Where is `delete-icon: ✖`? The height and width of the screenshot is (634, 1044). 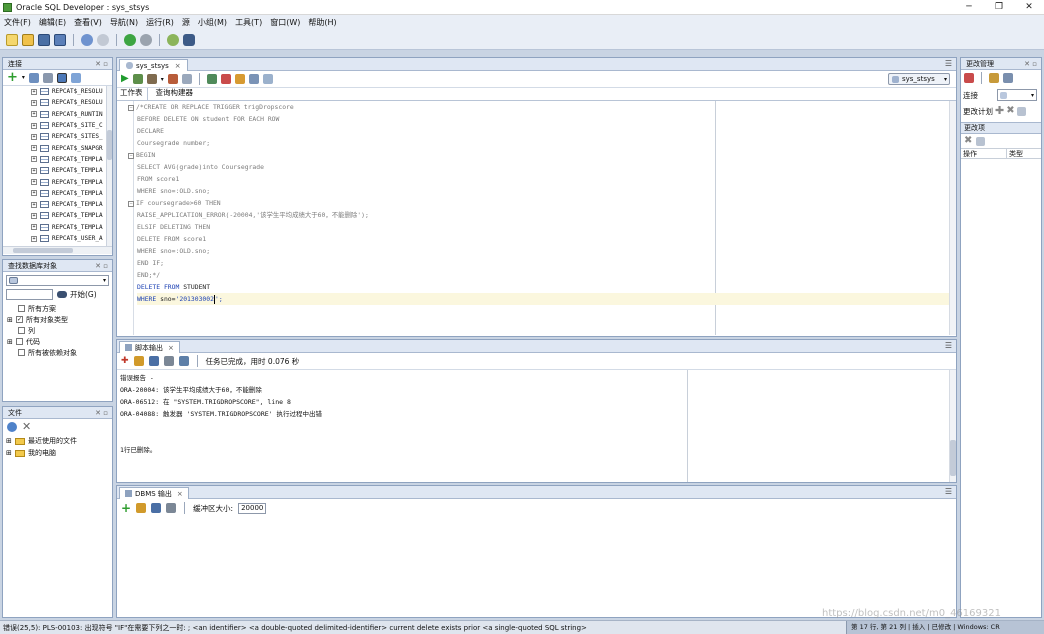 delete-icon: ✖ is located at coordinates (968, 141).